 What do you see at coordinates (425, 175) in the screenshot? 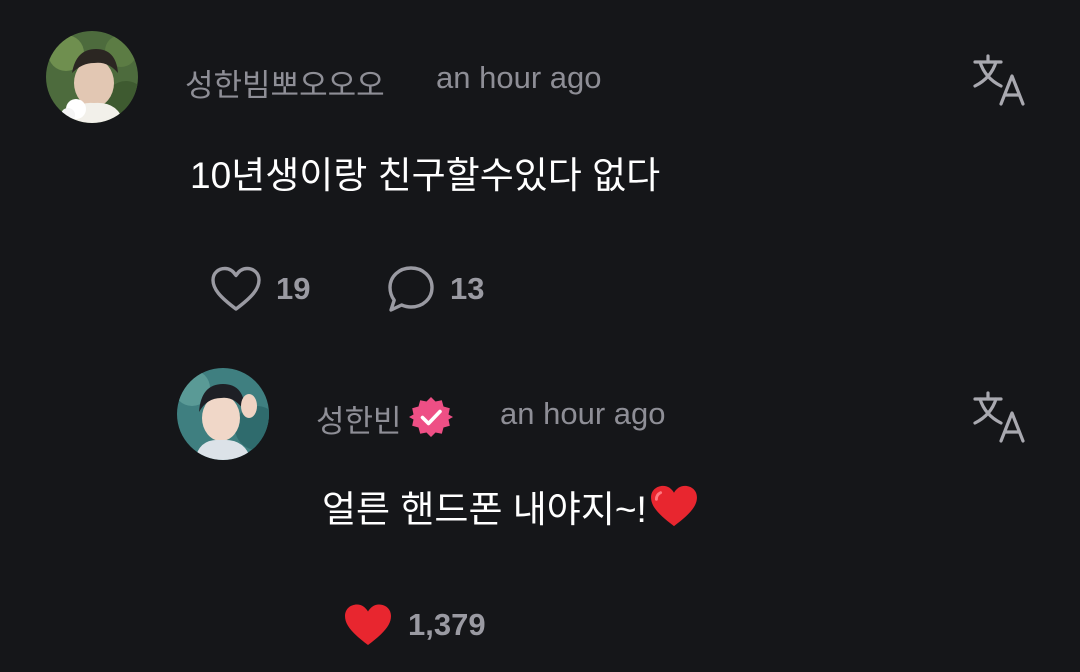
I see `comment-text: 10년생이랑 친구할수있다 없다` at bounding box center [425, 175].